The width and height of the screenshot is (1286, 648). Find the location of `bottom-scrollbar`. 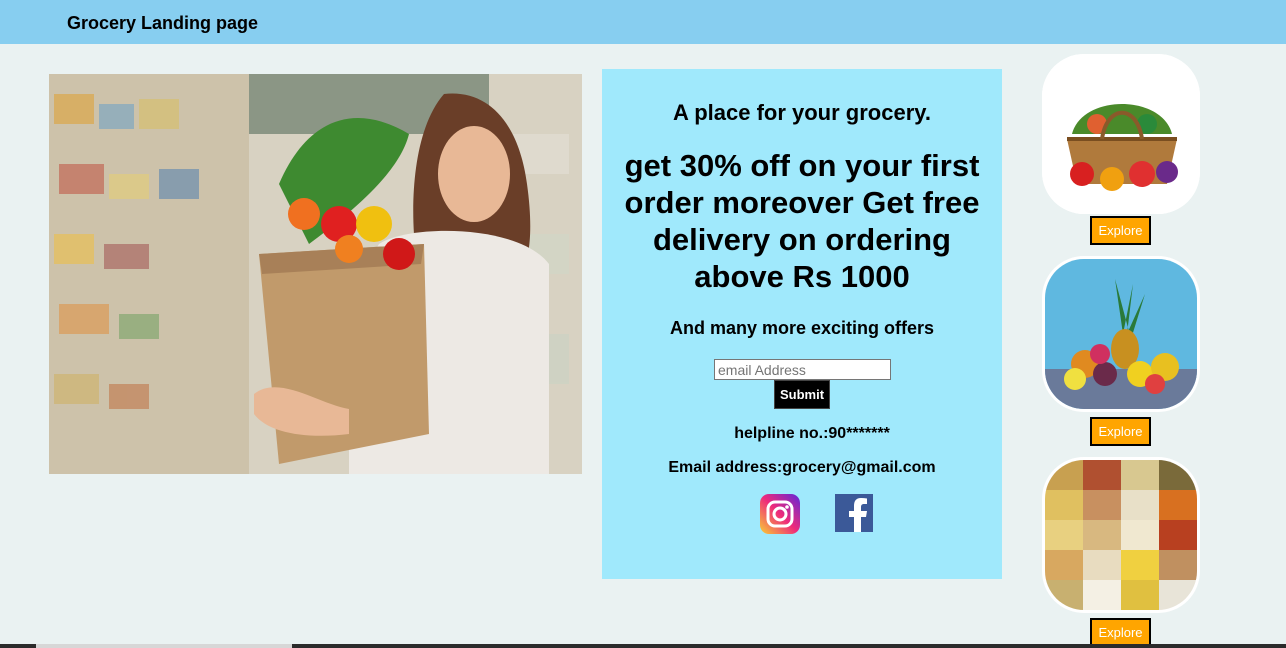

bottom-scrollbar is located at coordinates (643, 646).